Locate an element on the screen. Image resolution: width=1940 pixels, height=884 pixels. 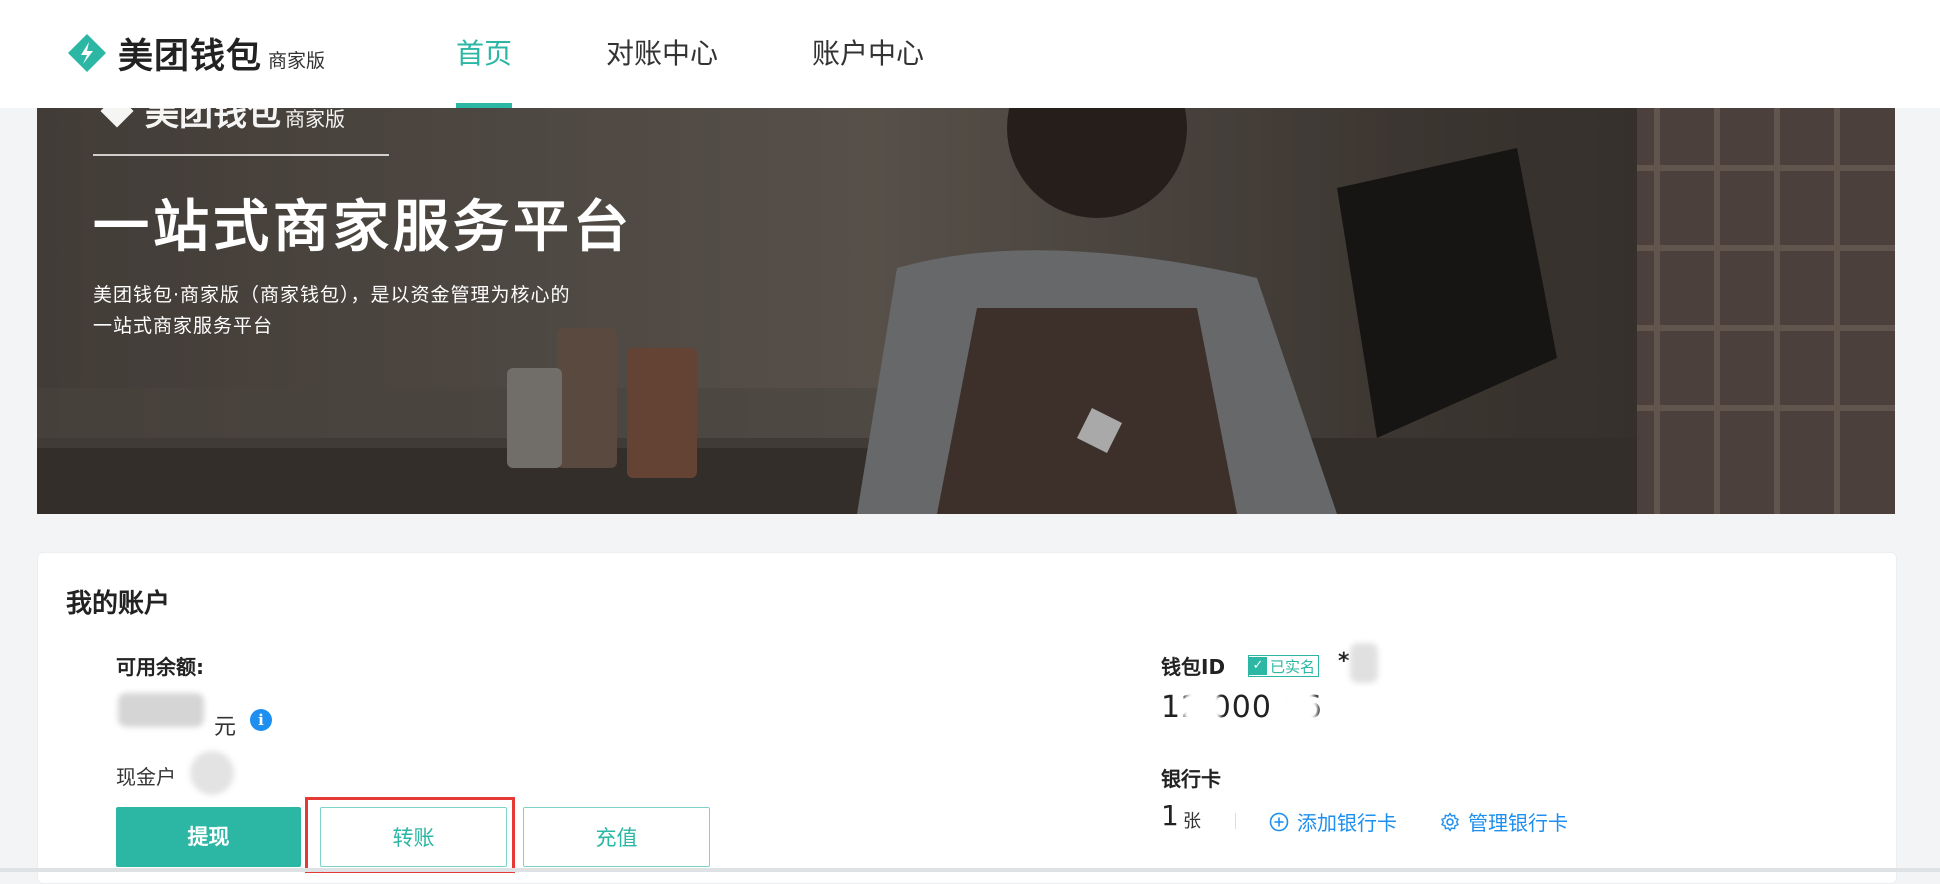
bank-card-unit: 张 is located at coordinates (1192, 821).